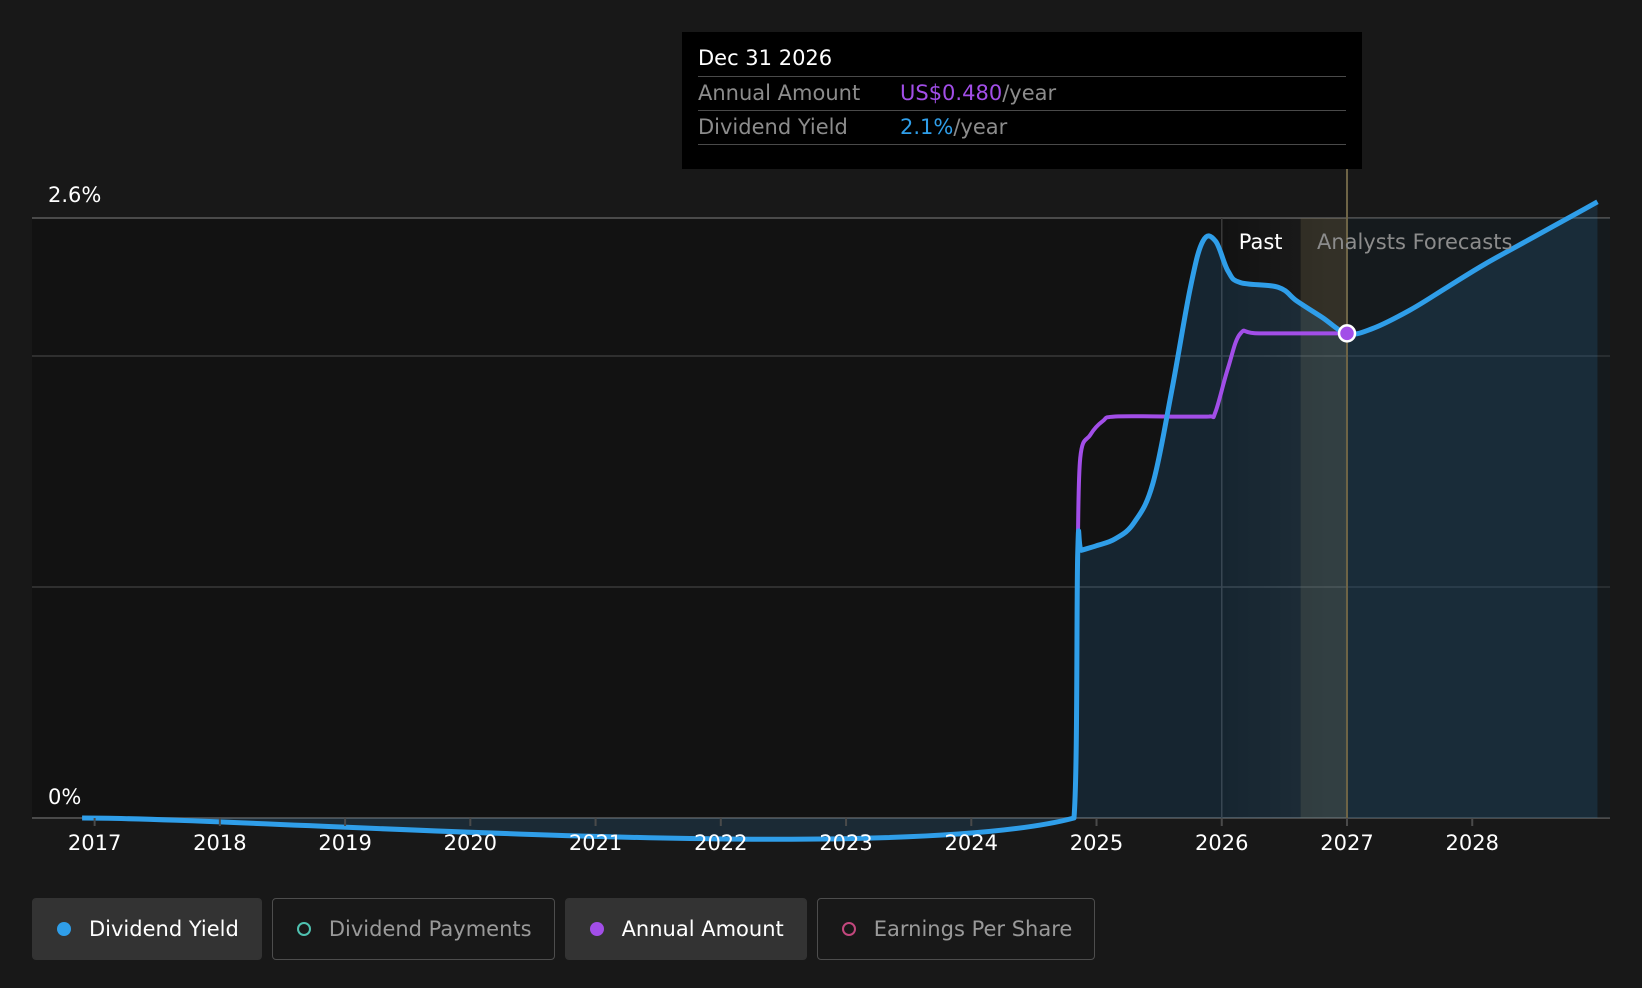 This screenshot has height=988, width=1642. What do you see at coordinates (773, 127) in the screenshot?
I see `tooltip-yield-label: Dividend Yield` at bounding box center [773, 127].